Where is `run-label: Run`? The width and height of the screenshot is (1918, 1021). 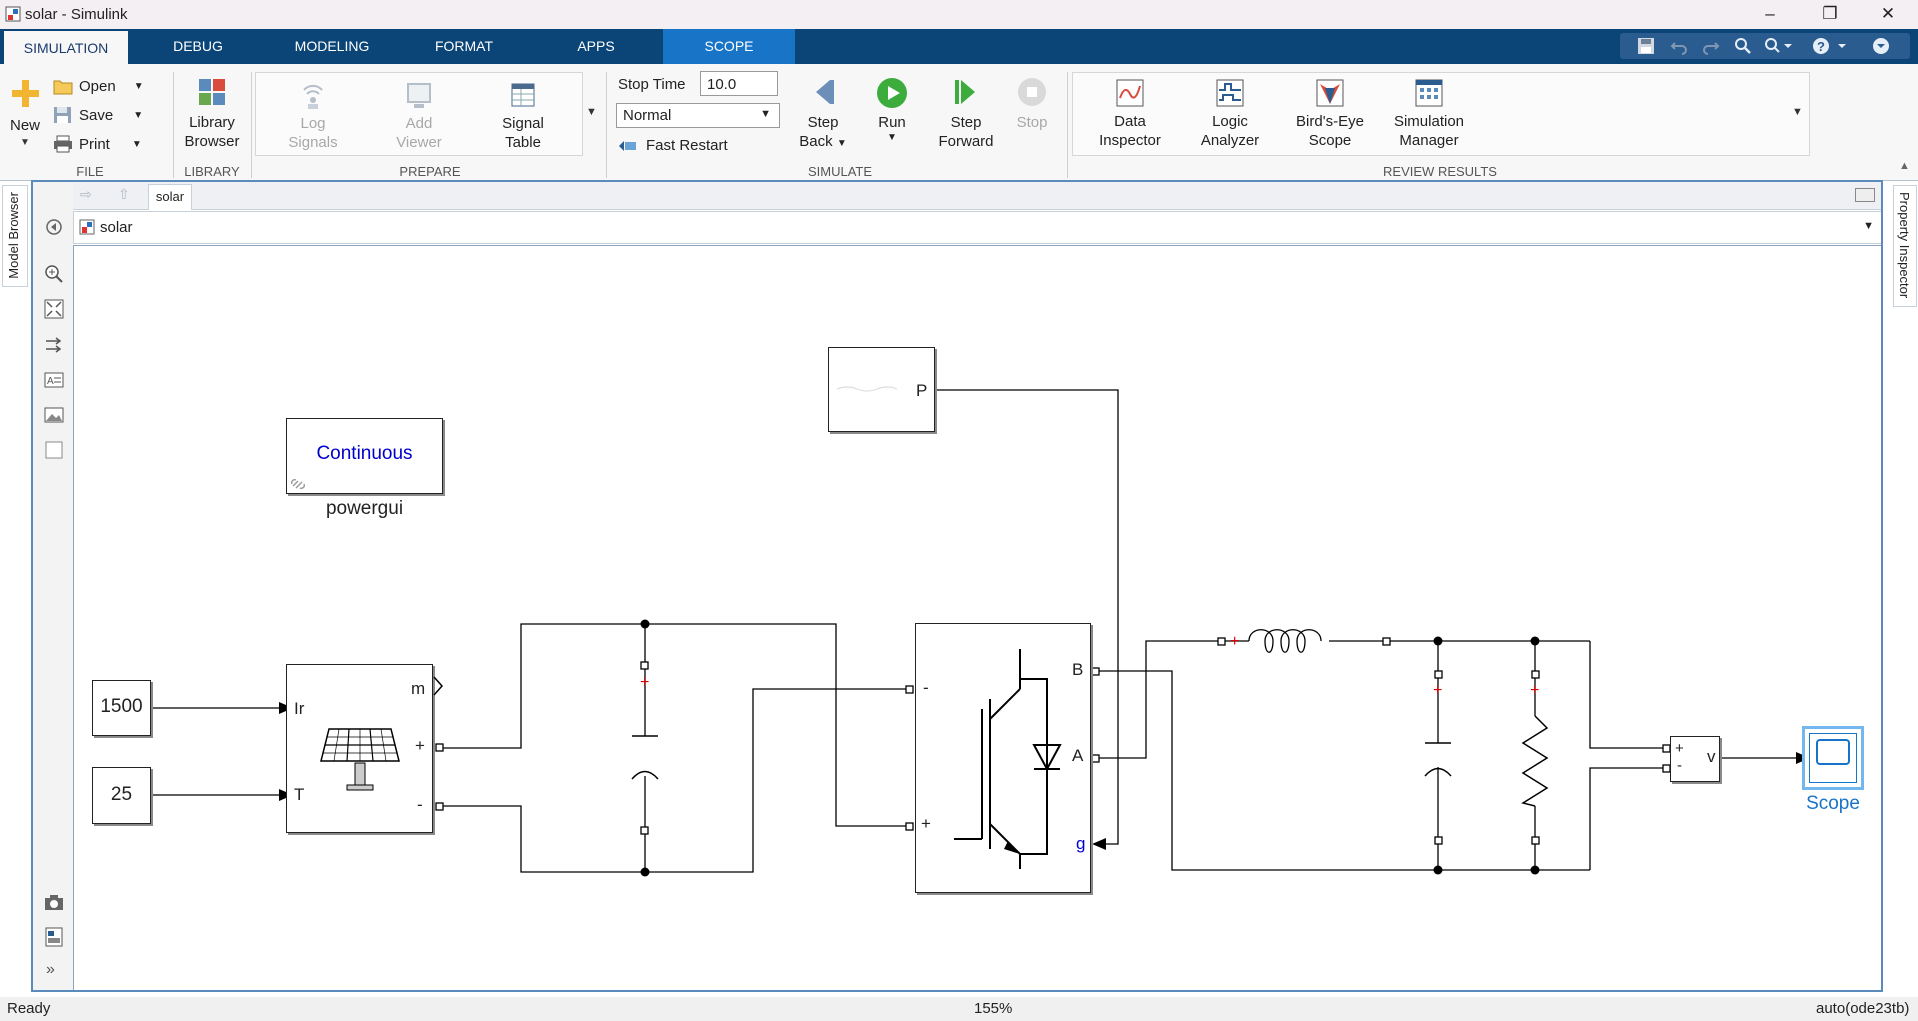 run-label: Run is located at coordinates (892, 122).